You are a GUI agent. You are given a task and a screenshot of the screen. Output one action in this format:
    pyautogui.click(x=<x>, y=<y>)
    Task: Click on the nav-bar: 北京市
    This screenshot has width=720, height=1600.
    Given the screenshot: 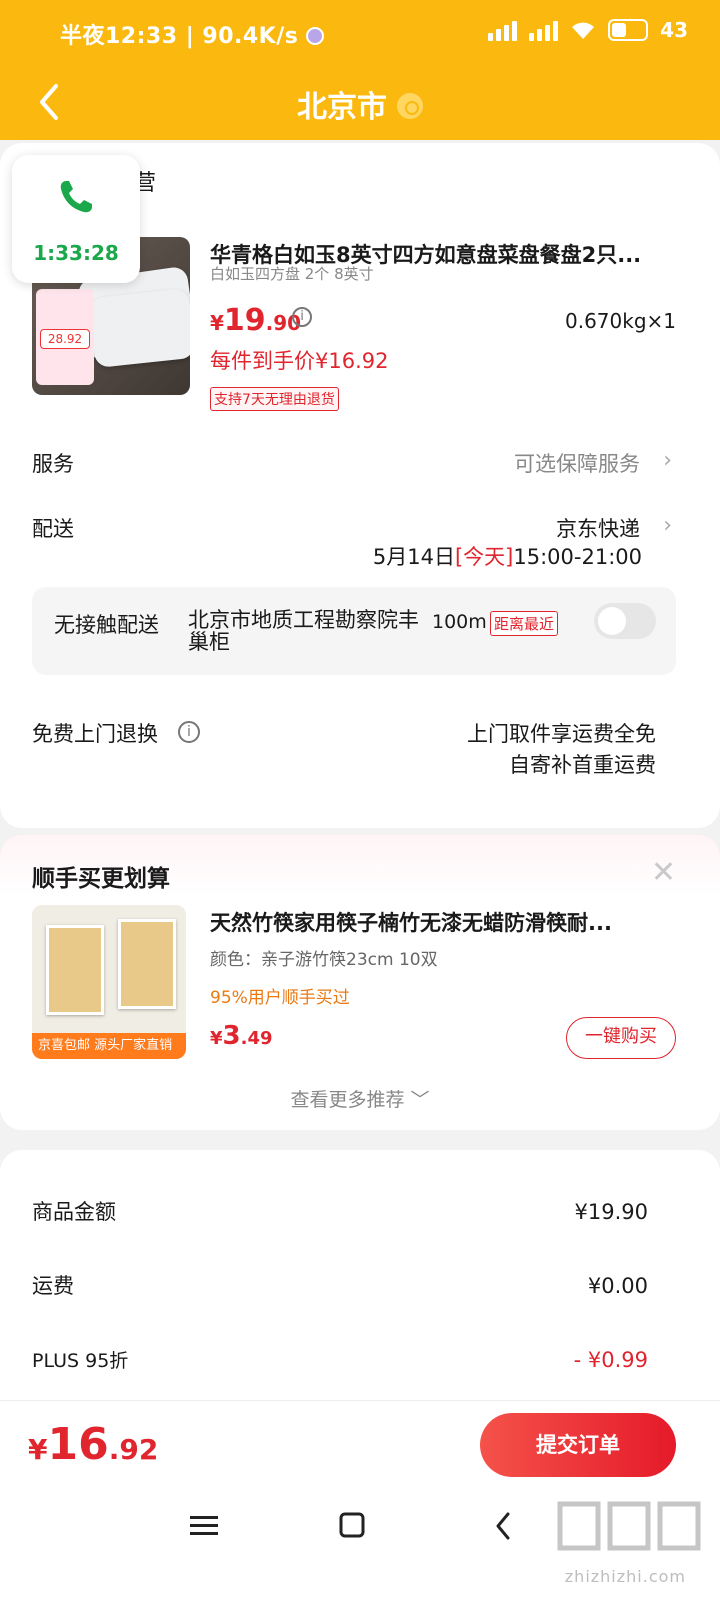 What is the action you would take?
    pyautogui.click(x=360, y=102)
    